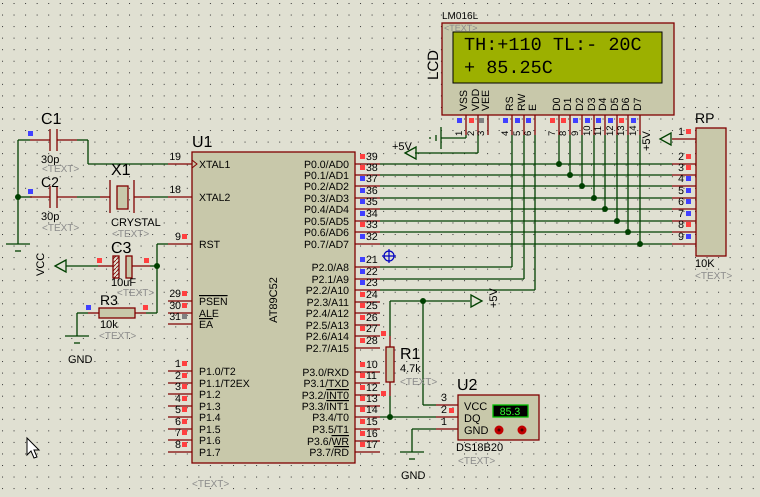 Image resolution: width=760 pixels, height=497 pixels. I want to click on pin-number: 23, so click(372, 283).